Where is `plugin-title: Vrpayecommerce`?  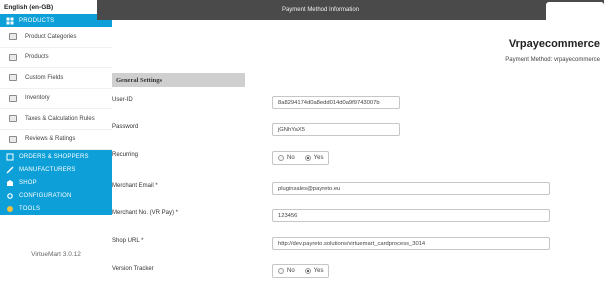
plugin-title: Vrpayecommerce is located at coordinates (554, 44).